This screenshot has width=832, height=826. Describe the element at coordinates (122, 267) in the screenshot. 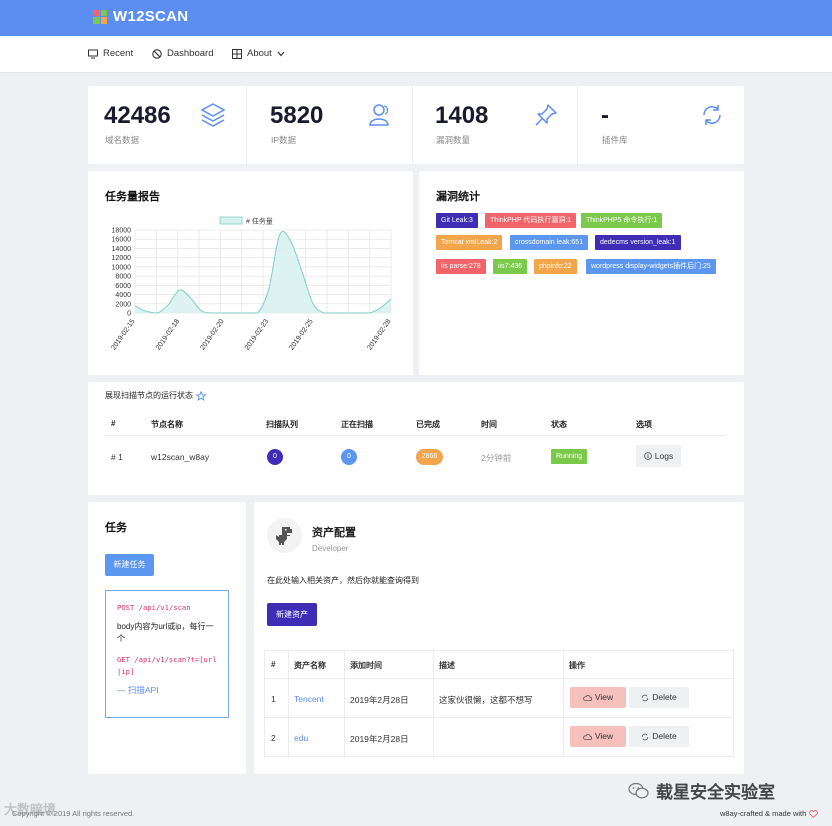

I see `y-tick-label: 10000` at that location.